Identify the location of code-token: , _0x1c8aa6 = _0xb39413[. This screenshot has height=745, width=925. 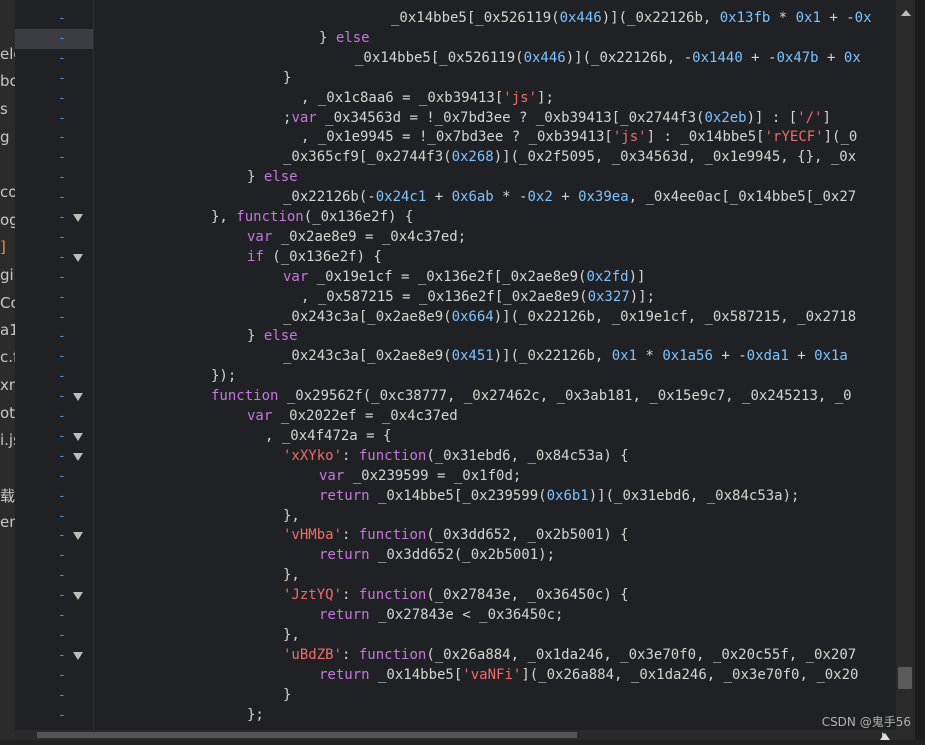
(402, 97).